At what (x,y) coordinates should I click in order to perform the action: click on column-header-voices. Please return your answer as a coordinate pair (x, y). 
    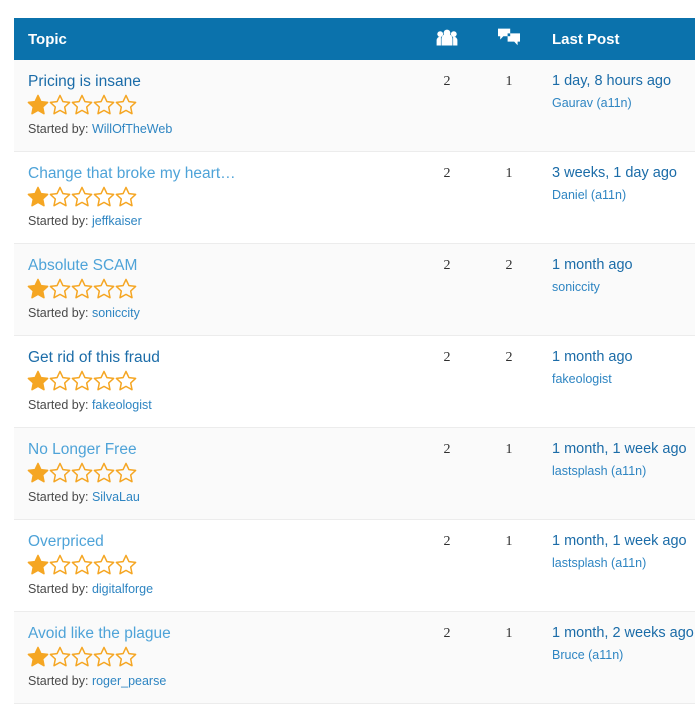
    Looking at the image, I should click on (447, 39).